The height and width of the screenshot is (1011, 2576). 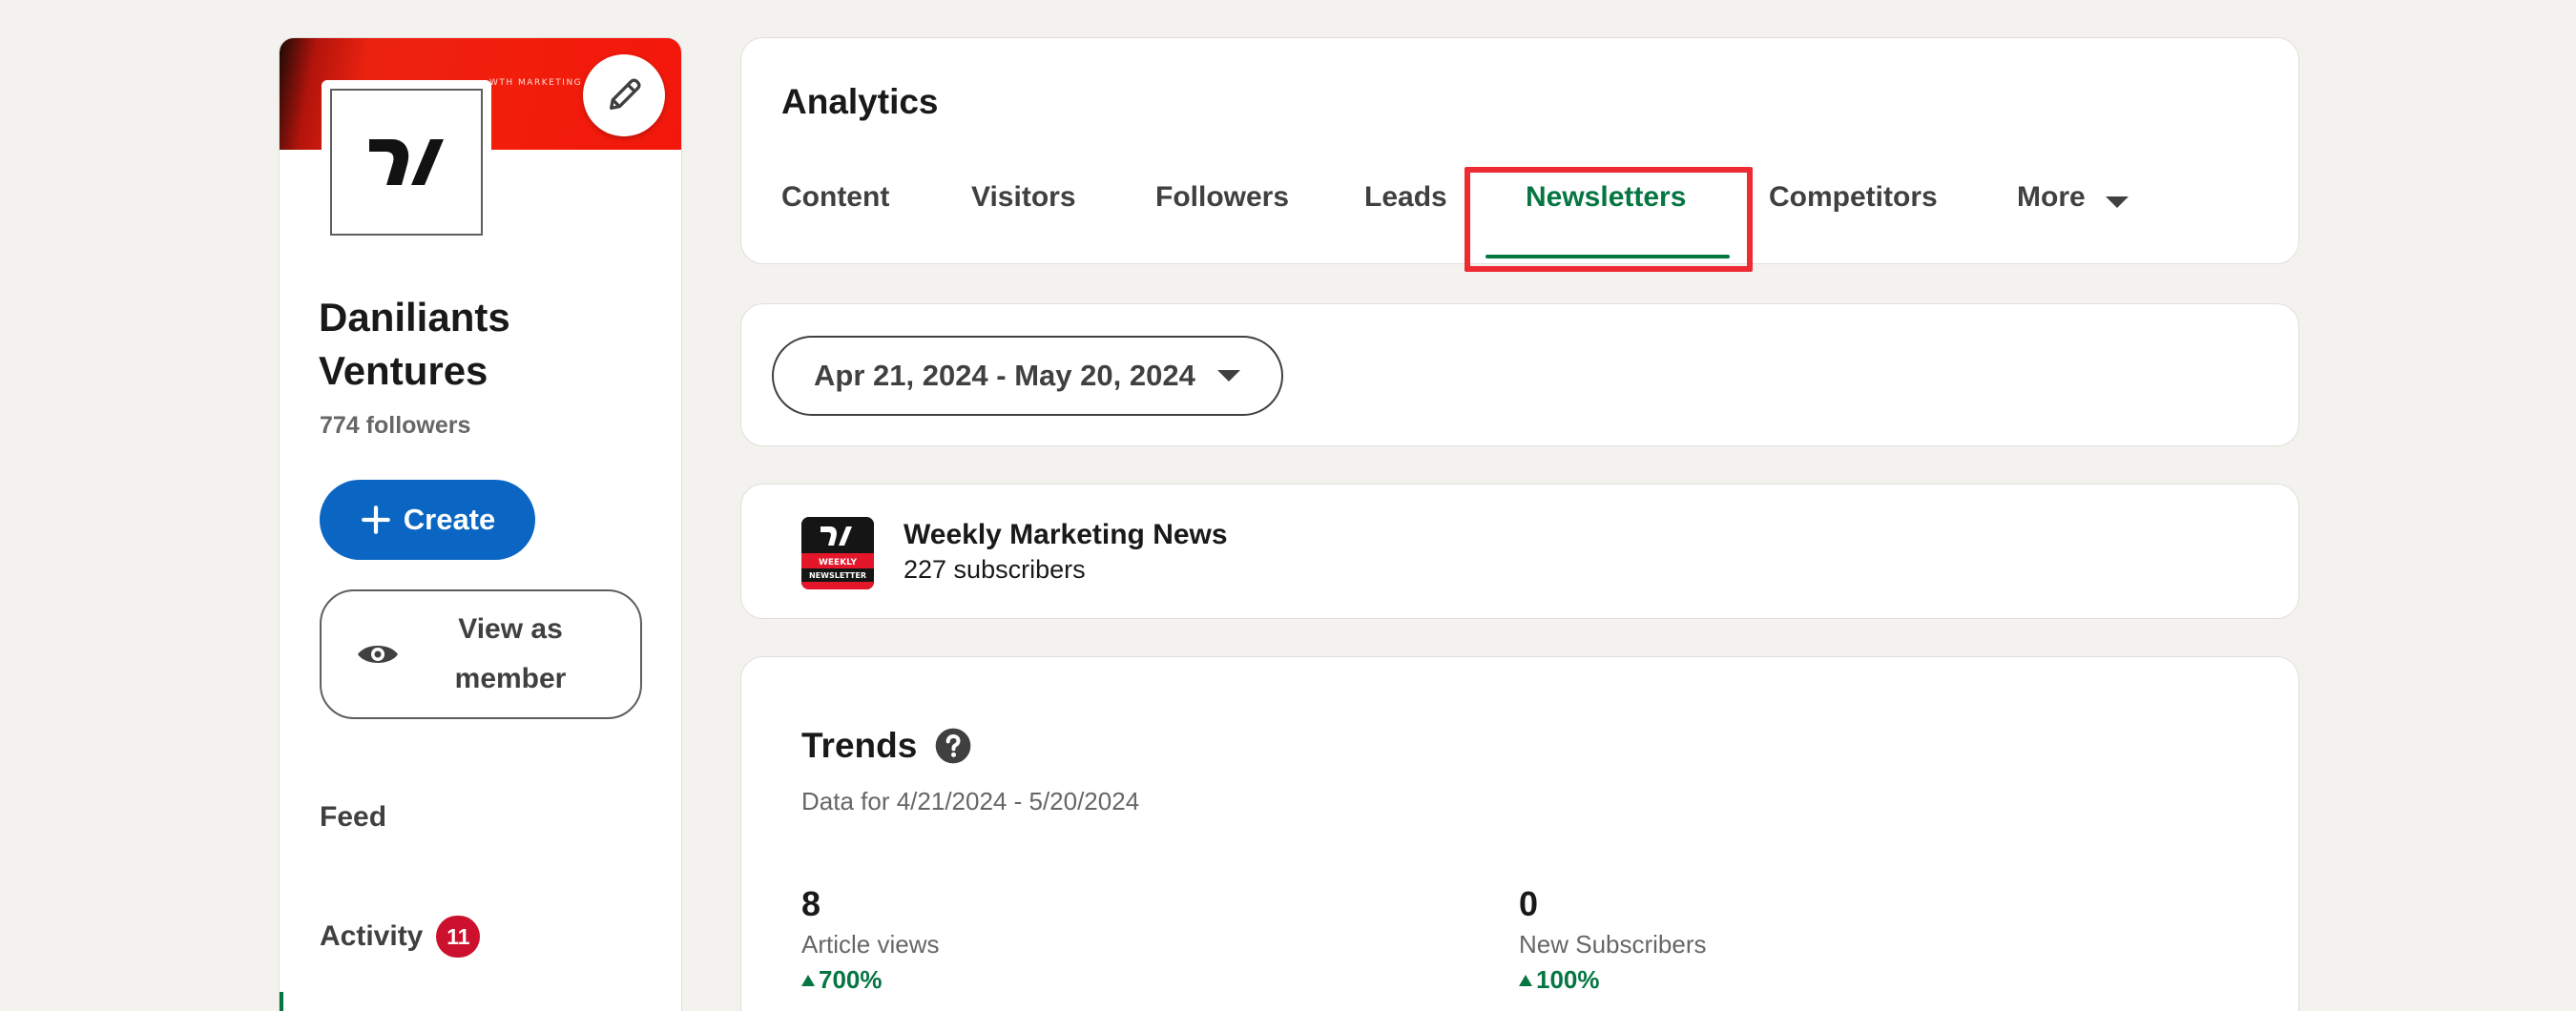 I want to click on trends-date-range: Data for 4/21/2024 - 5/20/2024, so click(x=970, y=801).